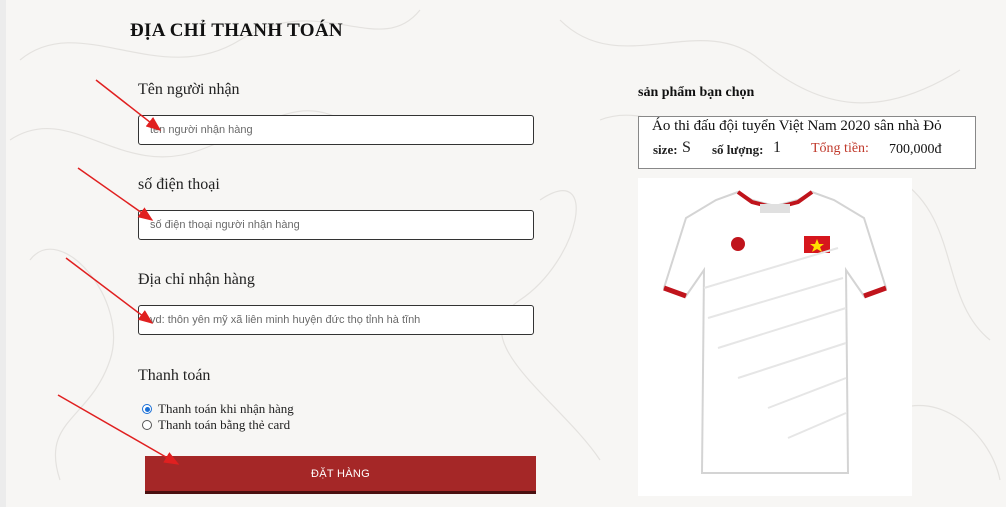  Describe the element at coordinates (226, 408) in the screenshot. I see `payment-option-cod-label: Thanh toán khi nhận hàng` at that location.